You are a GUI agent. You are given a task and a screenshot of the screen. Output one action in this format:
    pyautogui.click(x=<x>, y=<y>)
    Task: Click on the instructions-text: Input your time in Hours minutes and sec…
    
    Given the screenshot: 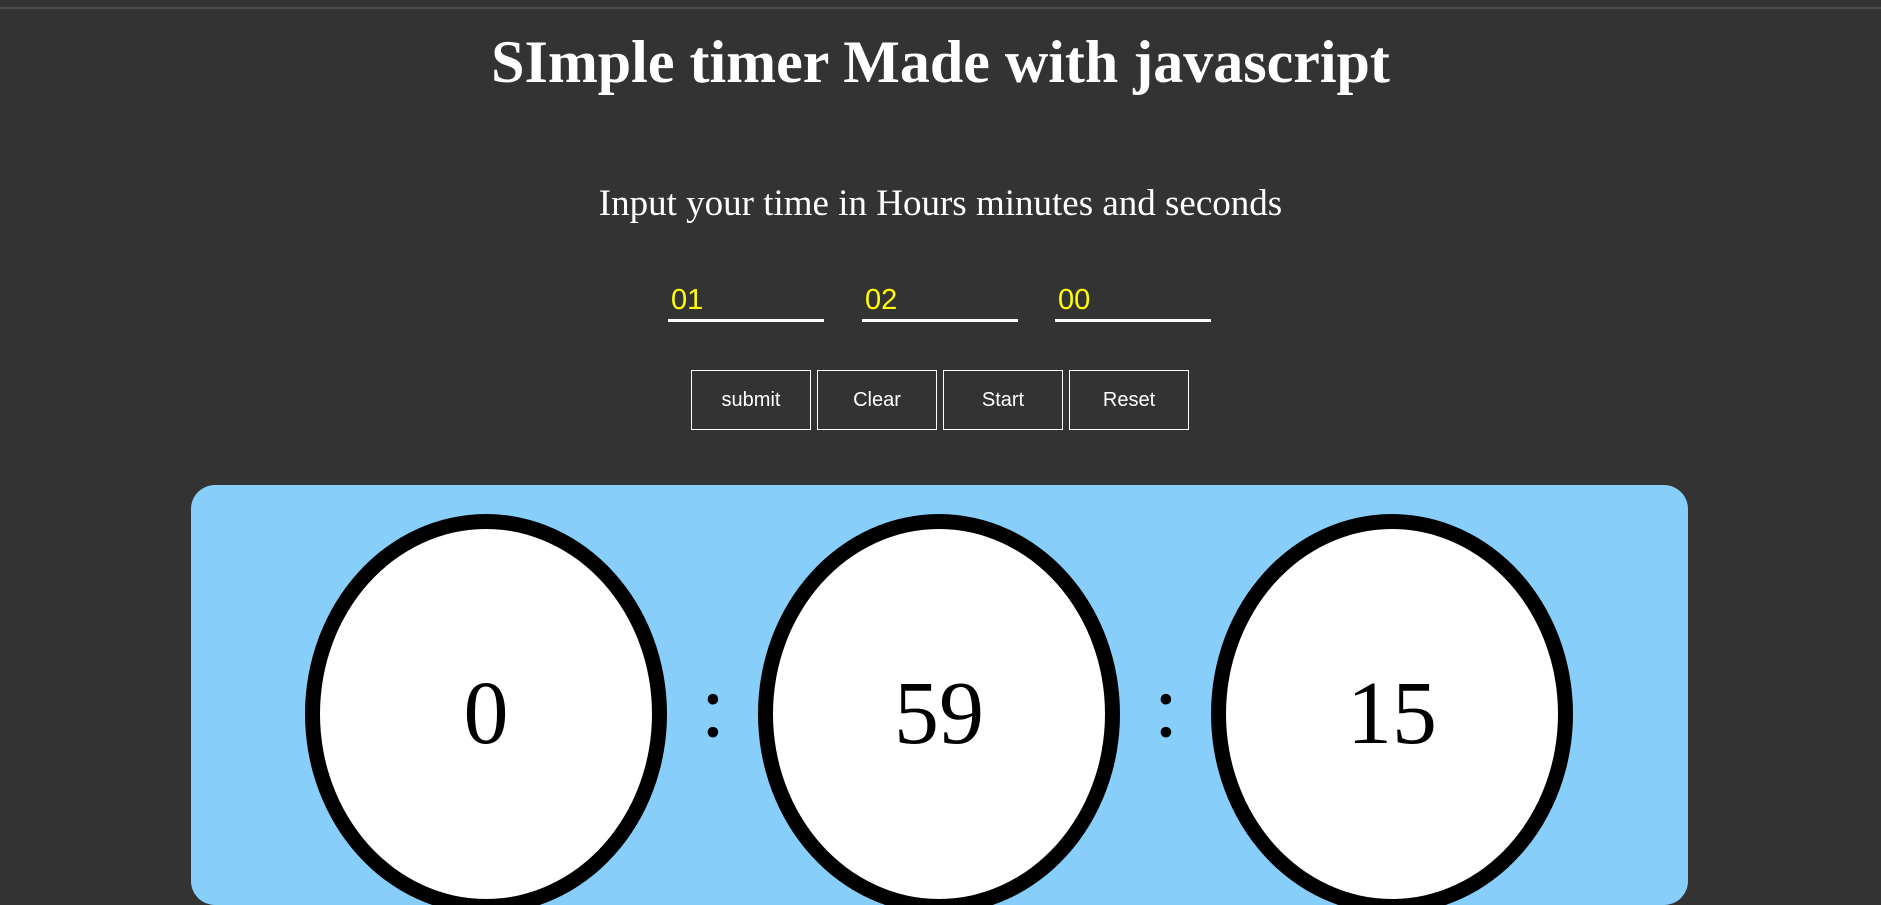 What is the action you would take?
    pyautogui.click(x=940, y=203)
    